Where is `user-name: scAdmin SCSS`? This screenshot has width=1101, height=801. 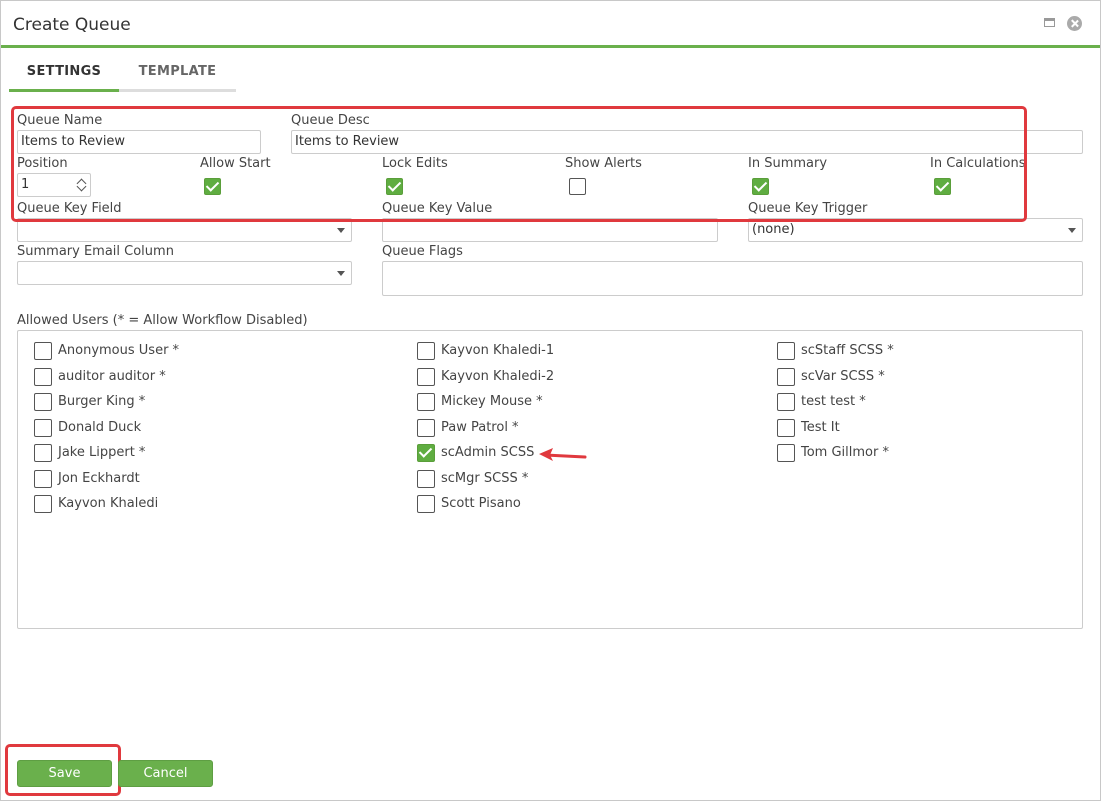 user-name: scAdmin SCSS is located at coordinates (488, 452).